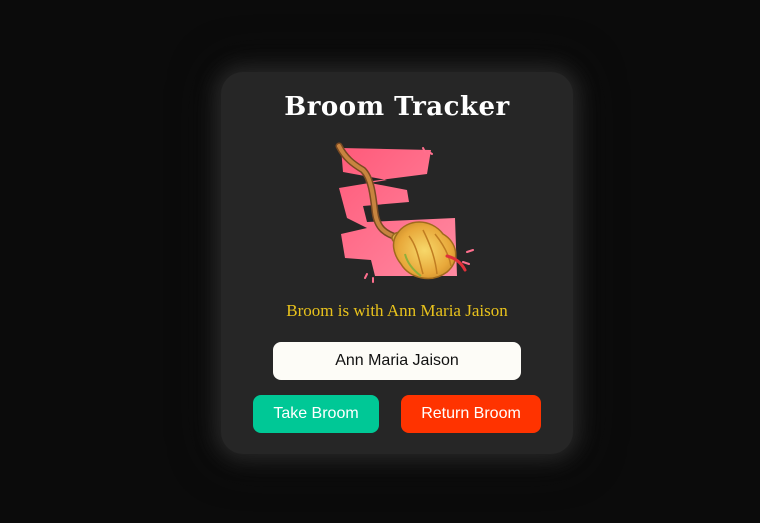  What do you see at coordinates (404, 212) in the screenshot?
I see `broom-icon` at bounding box center [404, 212].